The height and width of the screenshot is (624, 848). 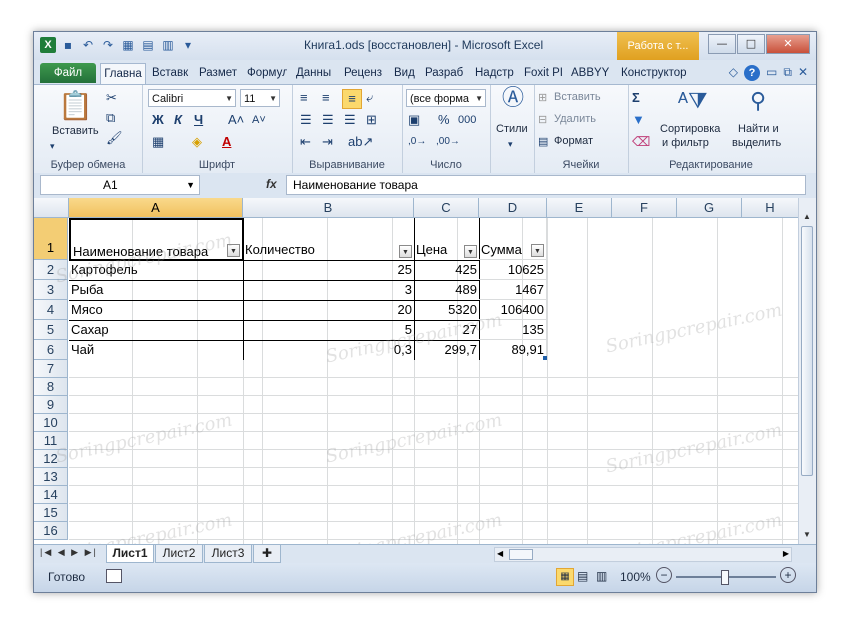 What do you see at coordinates (446, 73) in the screenshot?
I see `tab-developer: Разраб` at bounding box center [446, 73].